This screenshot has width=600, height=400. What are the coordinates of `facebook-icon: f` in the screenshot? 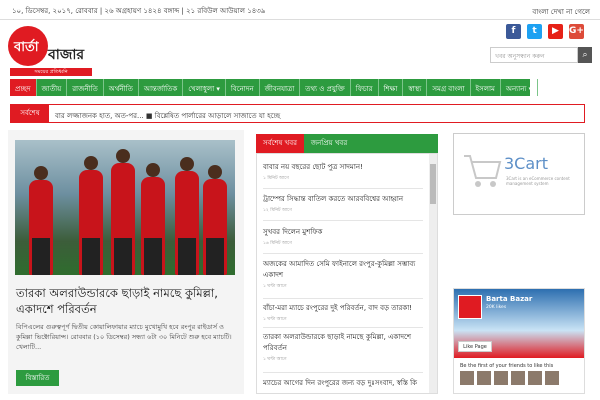 It's located at (513, 31).